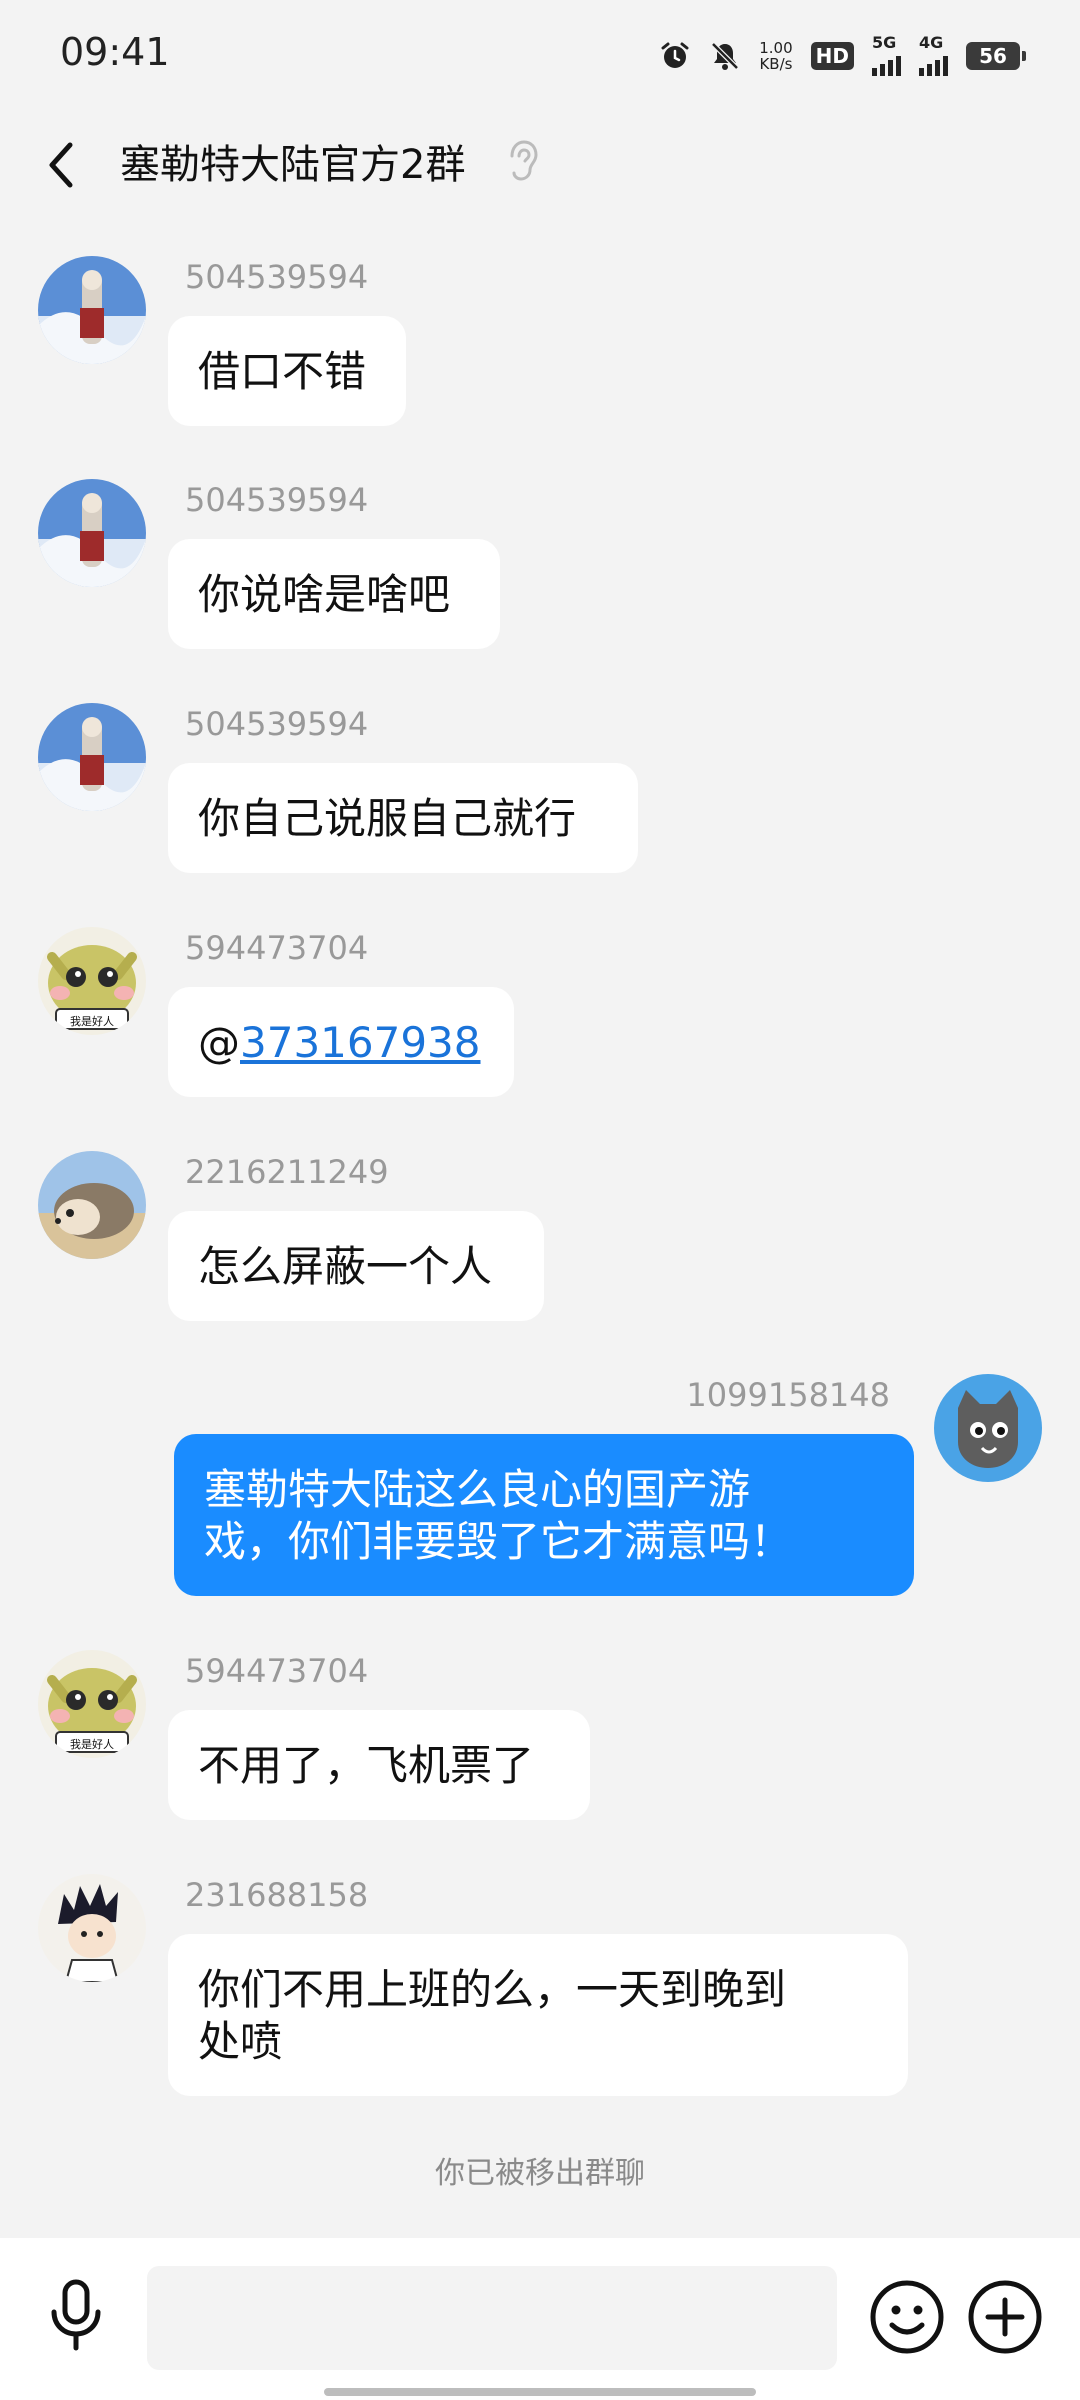 The width and height of the screenshot is (1080, 2400). I want to click on mention-link: 373167938, so click(360, 1042).